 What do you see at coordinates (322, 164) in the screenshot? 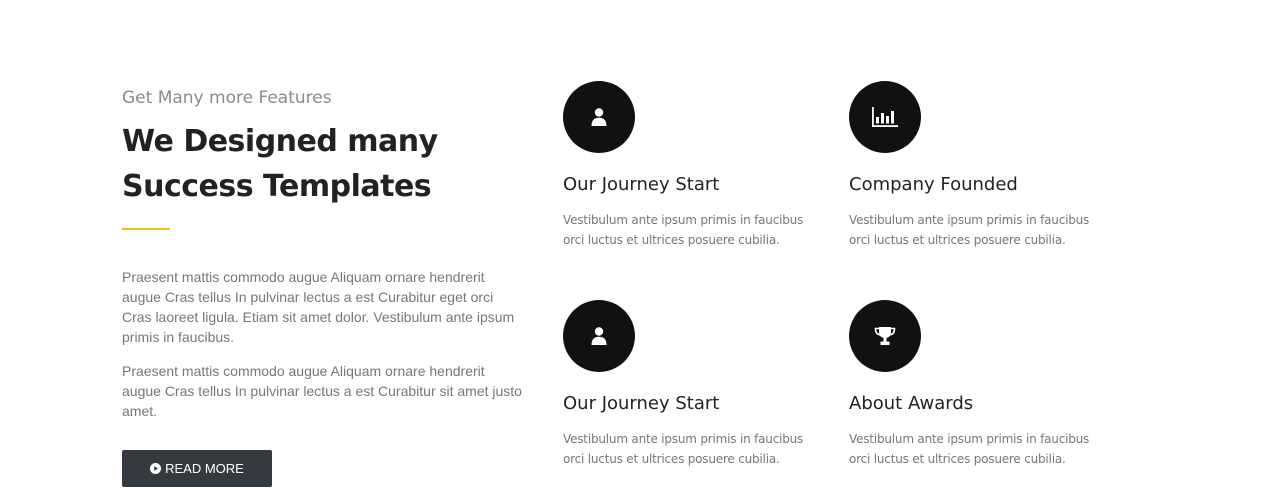
I see `section-headline: We Designed many Success Templates` at bounding box center [322, 164].